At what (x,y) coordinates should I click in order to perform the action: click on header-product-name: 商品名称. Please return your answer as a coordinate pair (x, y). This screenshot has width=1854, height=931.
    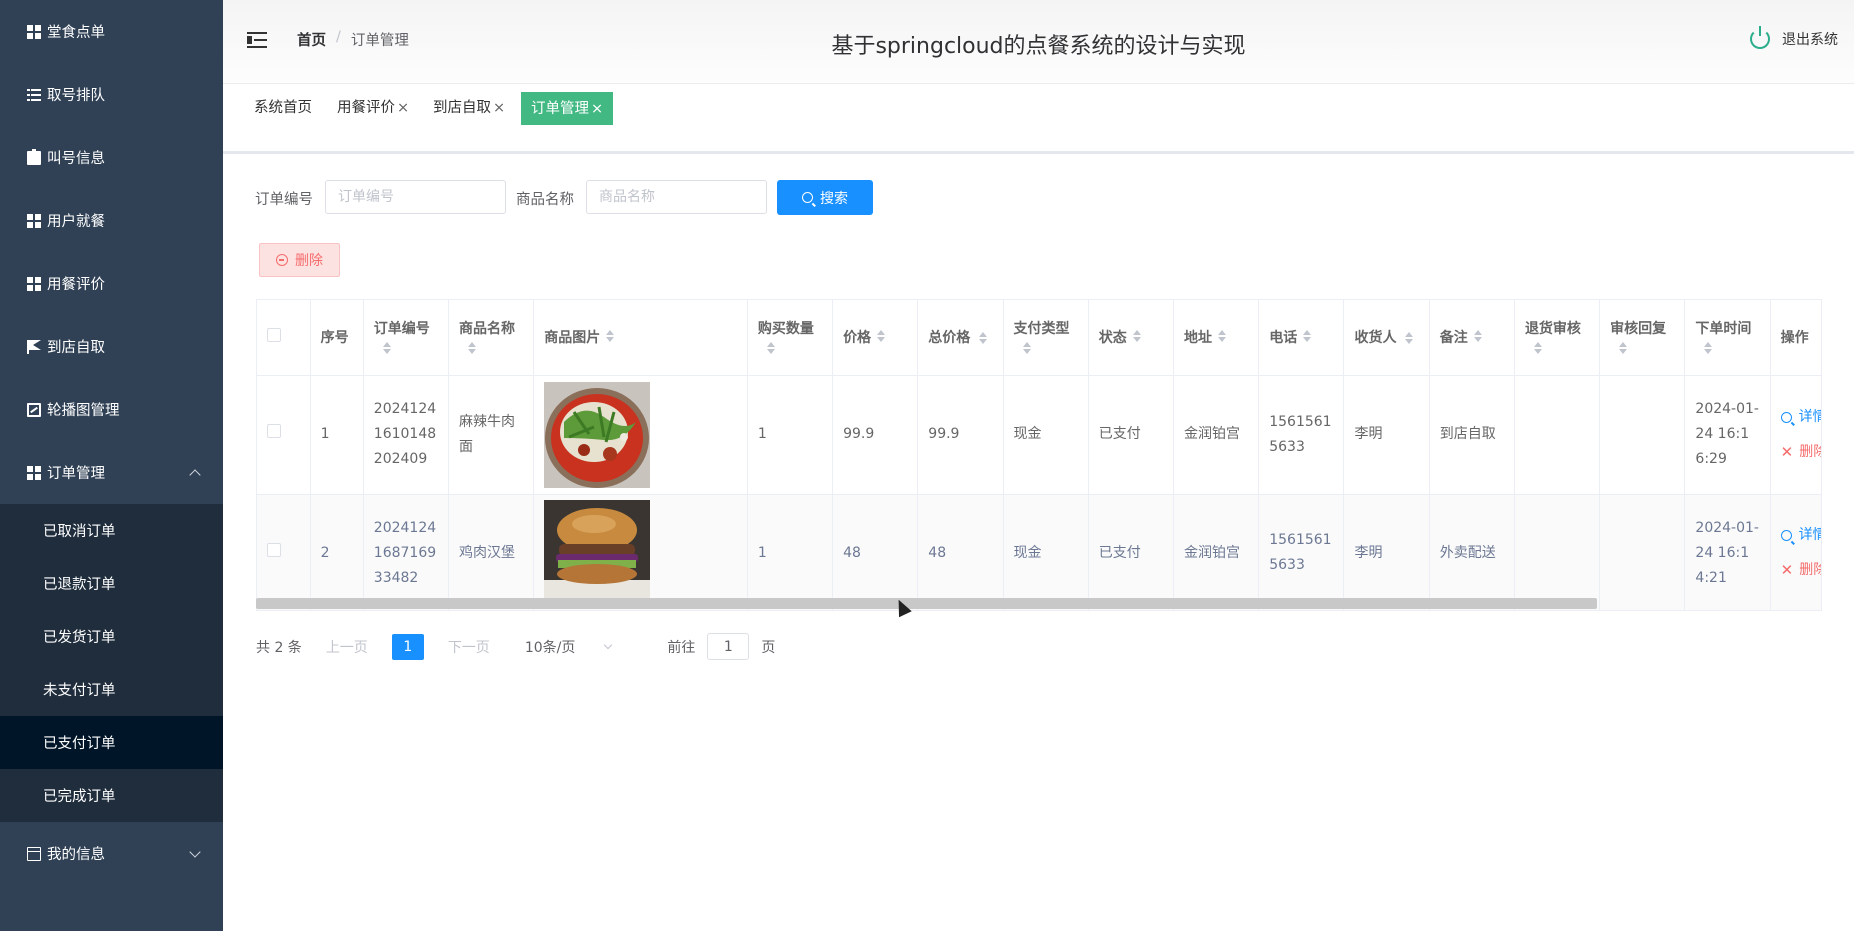
    Looking at the image, I should click on (491, 338).